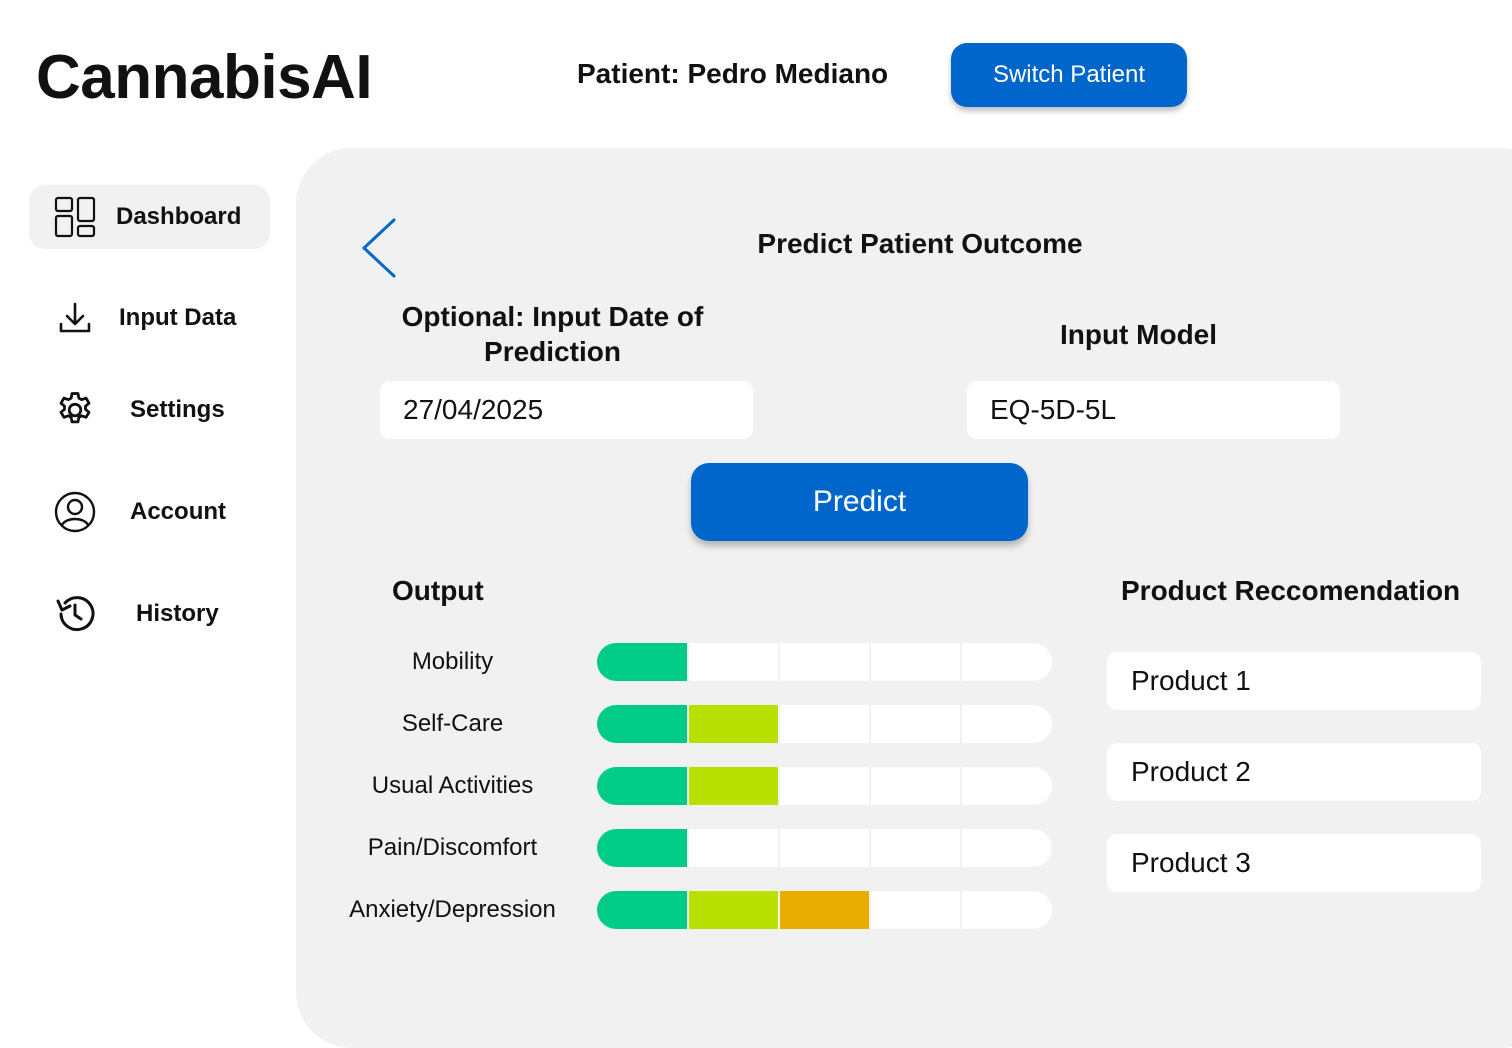 Image resolution: width=1512 pixels, height=1048 pixels. Describe the element at coordinates (920, 243) in the screenshot. I see `page-title: Predict Patient Outcome` at that location.